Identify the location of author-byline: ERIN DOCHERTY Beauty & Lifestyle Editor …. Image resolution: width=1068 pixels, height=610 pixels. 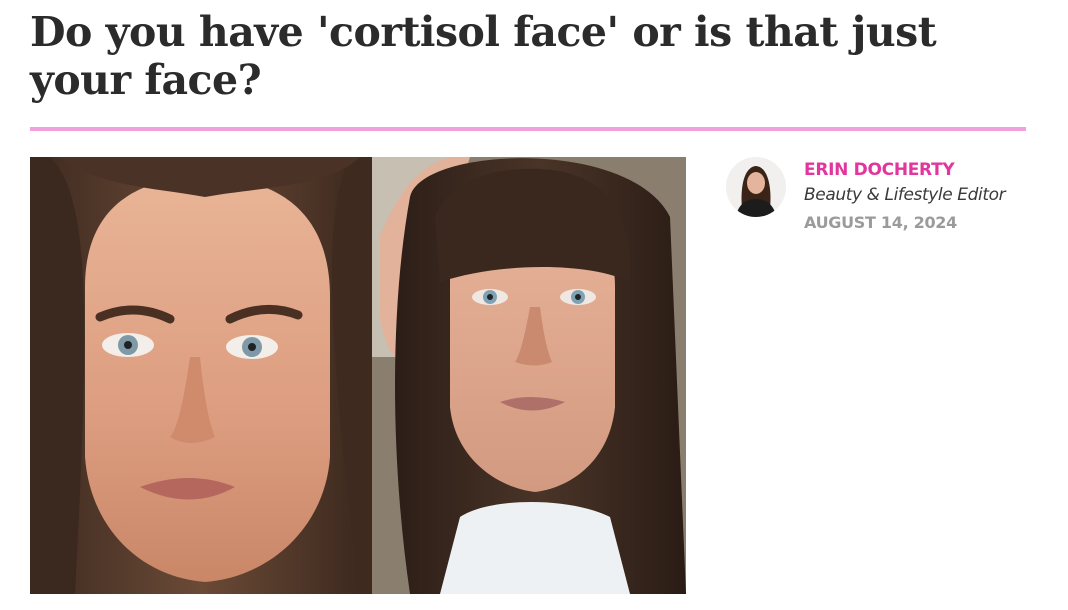
(891, 202).